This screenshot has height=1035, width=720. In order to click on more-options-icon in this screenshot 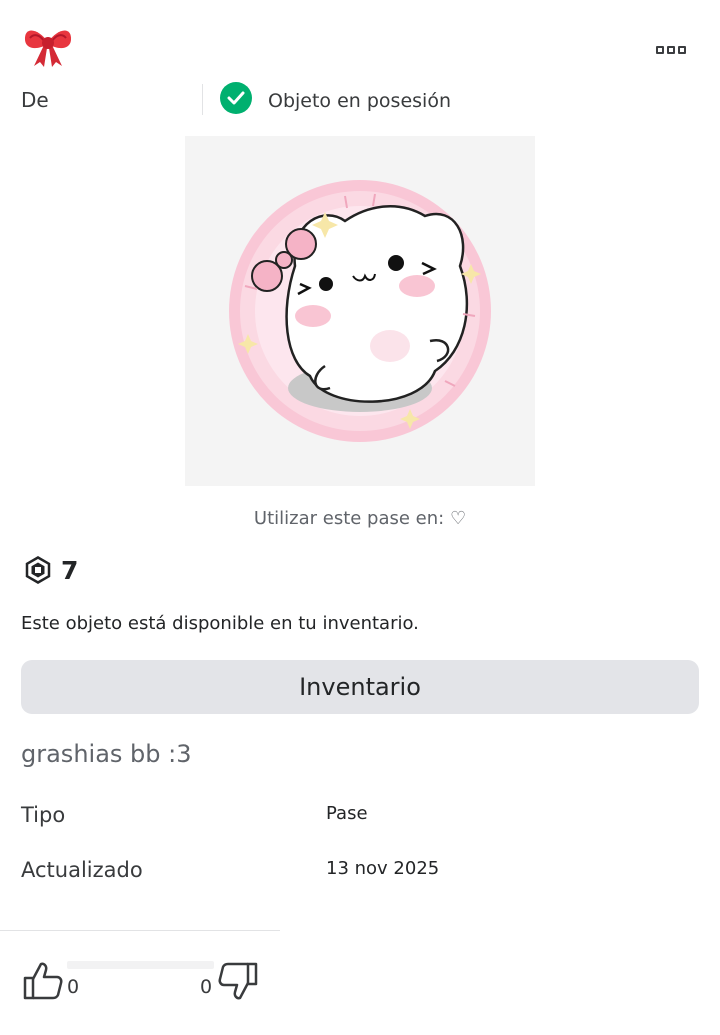, I will do `click(660, 50)`.